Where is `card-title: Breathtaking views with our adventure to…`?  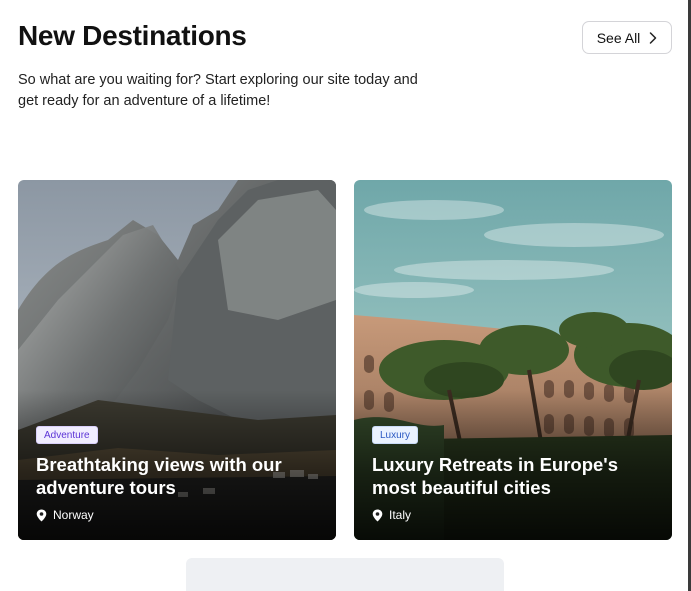
card-title: Breathtaking views with our adventure to… is located at coordinates (159, 476).